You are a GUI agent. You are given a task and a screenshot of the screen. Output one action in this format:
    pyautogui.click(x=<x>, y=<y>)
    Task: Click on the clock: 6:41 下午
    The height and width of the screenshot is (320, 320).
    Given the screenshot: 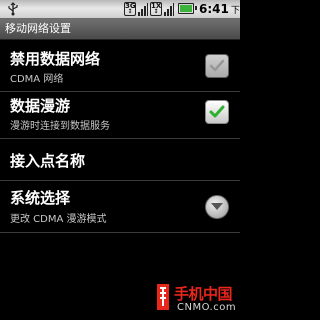 What is the action you would take?
    pyautogui.click(x=224, y=10)
    